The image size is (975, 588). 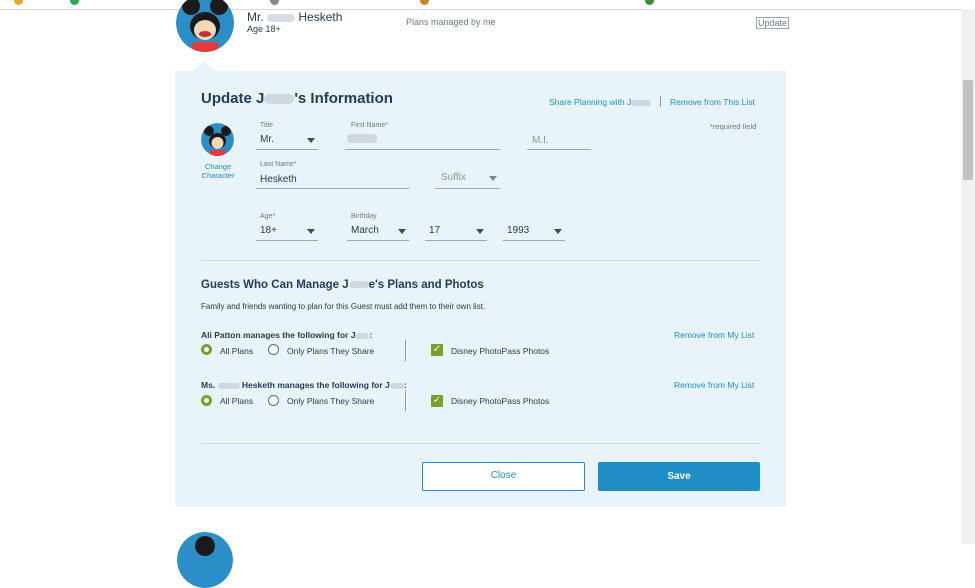 What do you see at coordinates (467, 188) in the screenshot?
I see `suffix-underline` at bounding box center [467, 188].